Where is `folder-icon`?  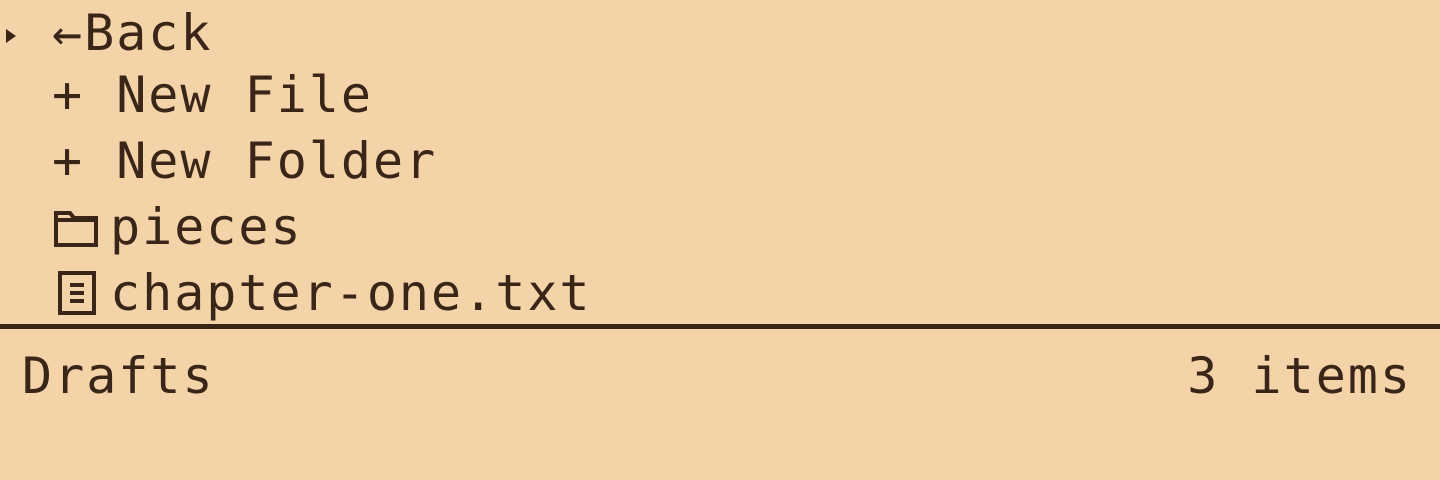
folder-icon is located at coordinates (76, 227).